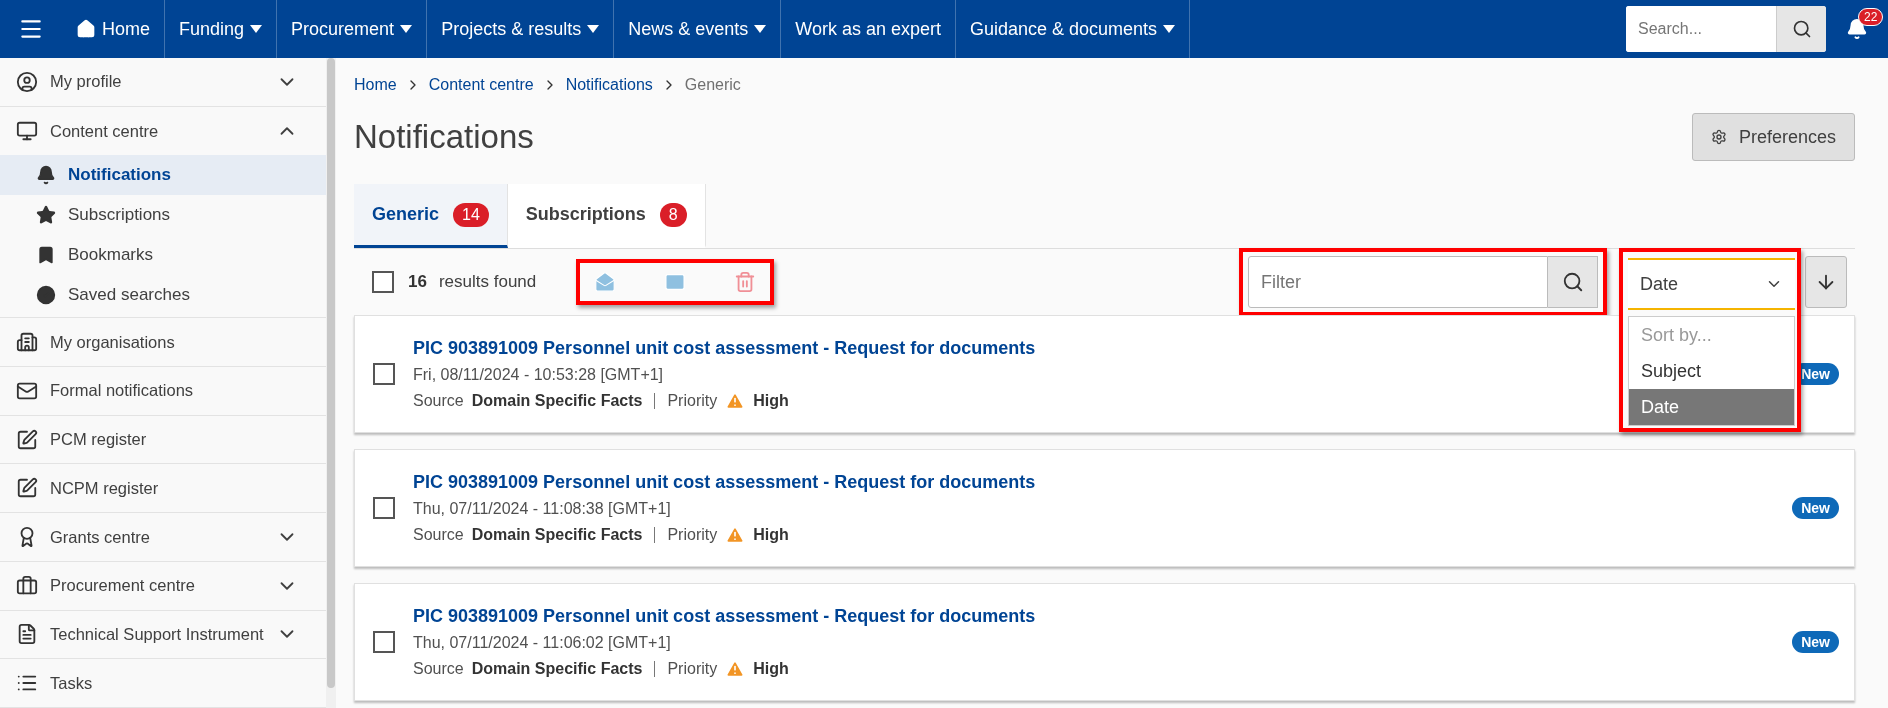 Image resolution: width=1888 pixels, height=708 pixels. I want to click on sidebar-item: Tasks, so click(163, 683).